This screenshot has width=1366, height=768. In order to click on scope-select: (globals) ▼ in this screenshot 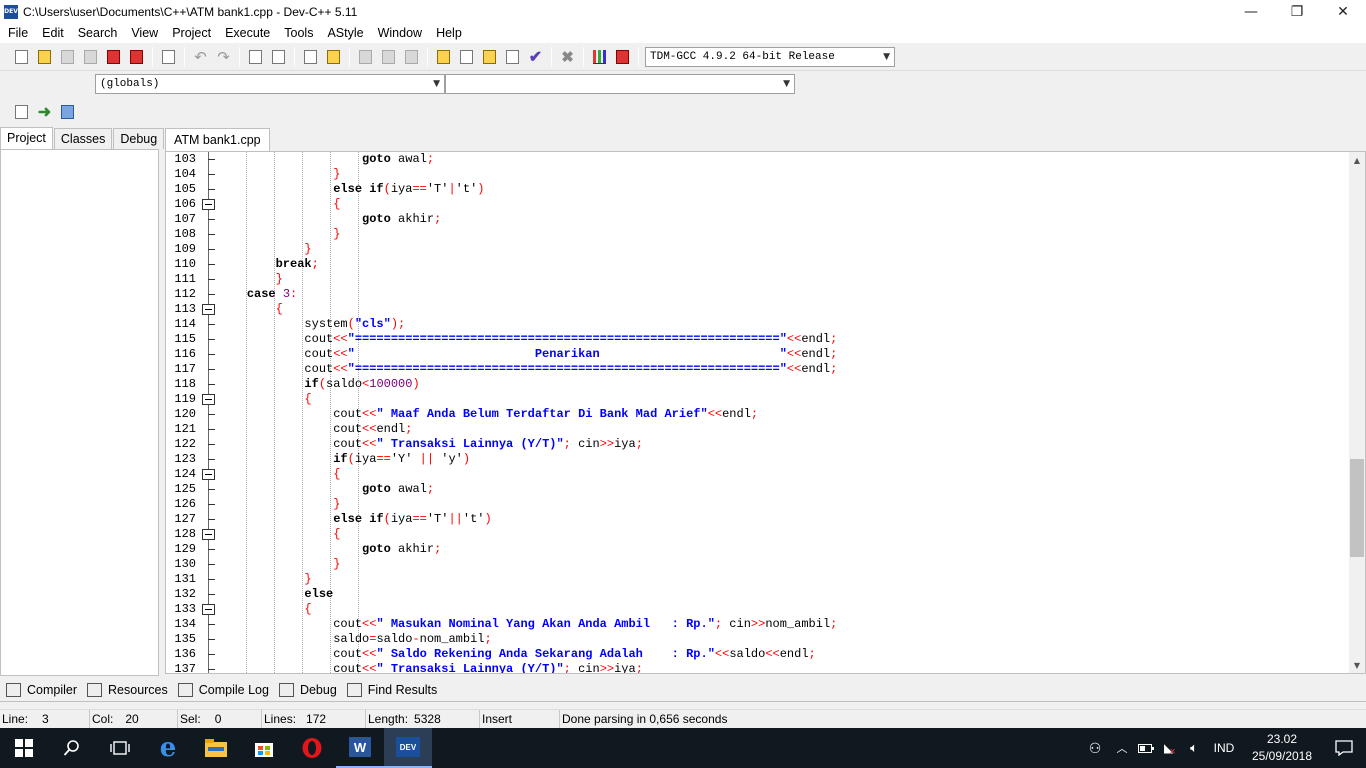, I will do `click(270, 84)`.